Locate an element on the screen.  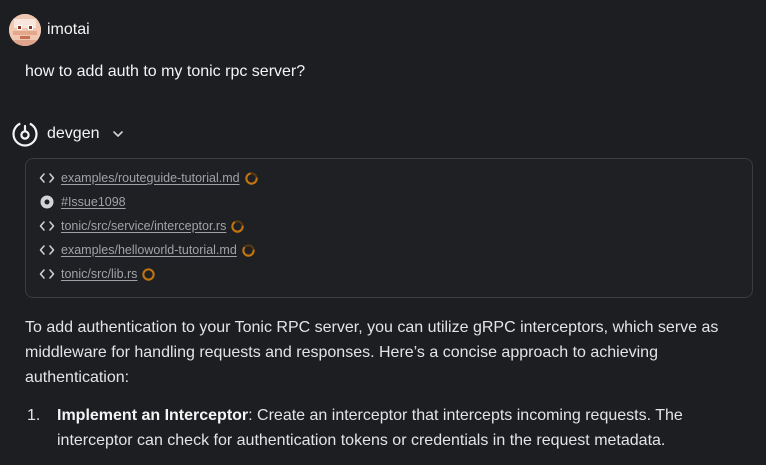
step-title: Implement an Interceptor is located at coordinates (153, 415).